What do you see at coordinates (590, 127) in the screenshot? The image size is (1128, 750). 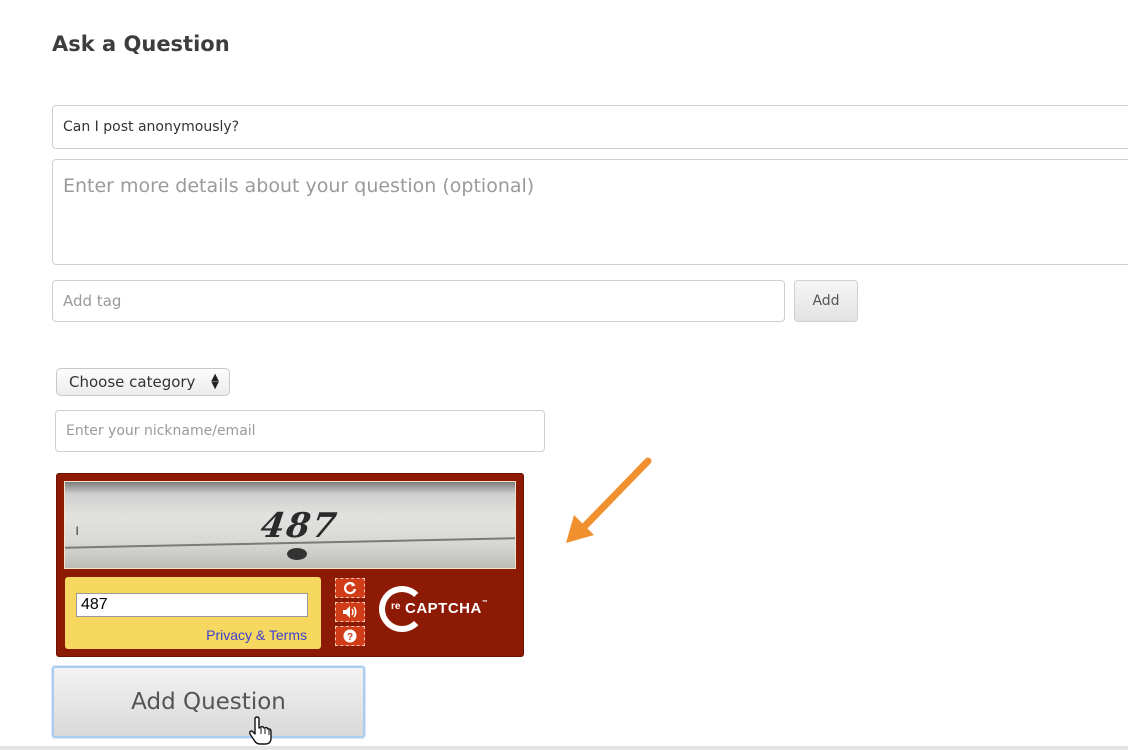 I see `question-title-input` at bounding box center [590, 127].